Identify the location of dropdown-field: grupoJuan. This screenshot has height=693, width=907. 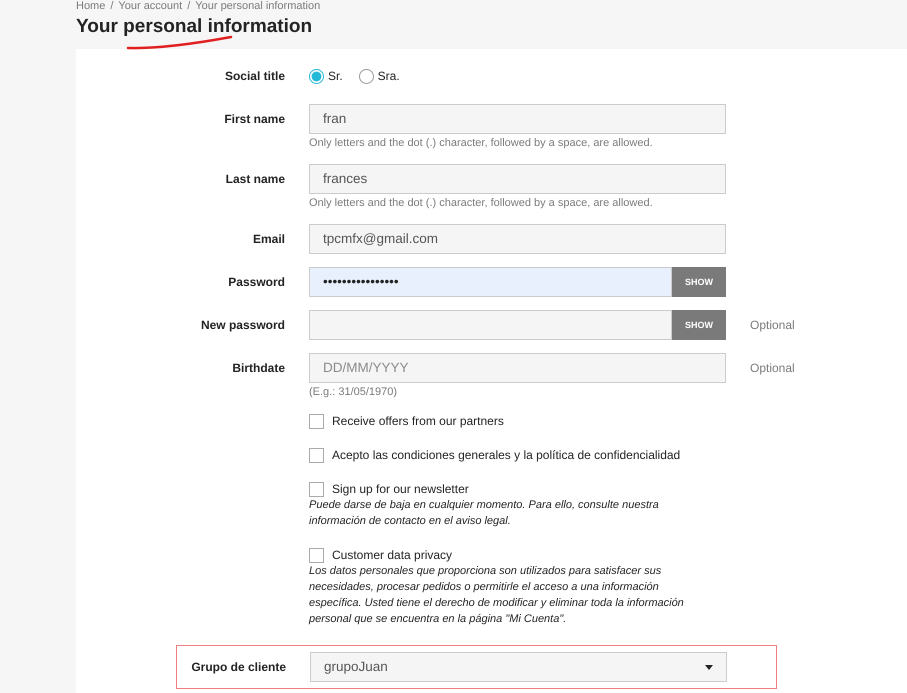
(518, 667).